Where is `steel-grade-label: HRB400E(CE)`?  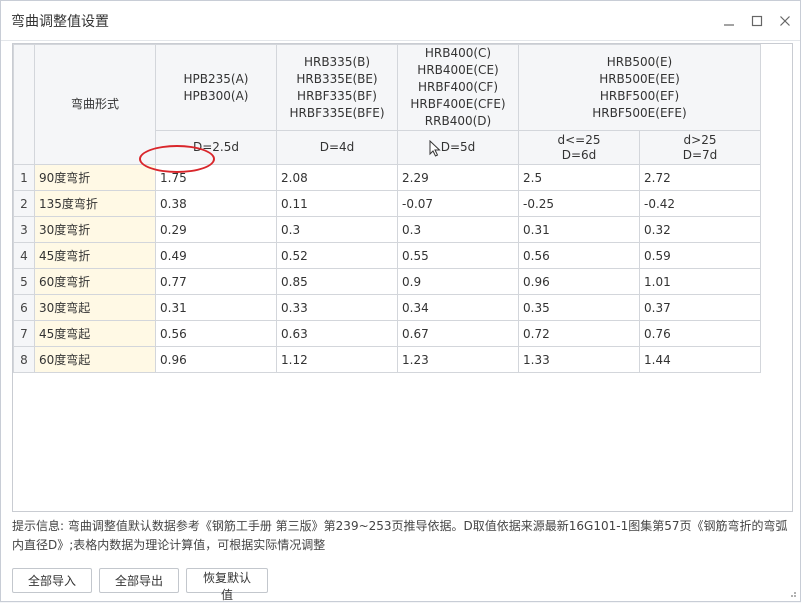
steel-grade-label: HRB400E(CE) is located at coordinates (458, 70).